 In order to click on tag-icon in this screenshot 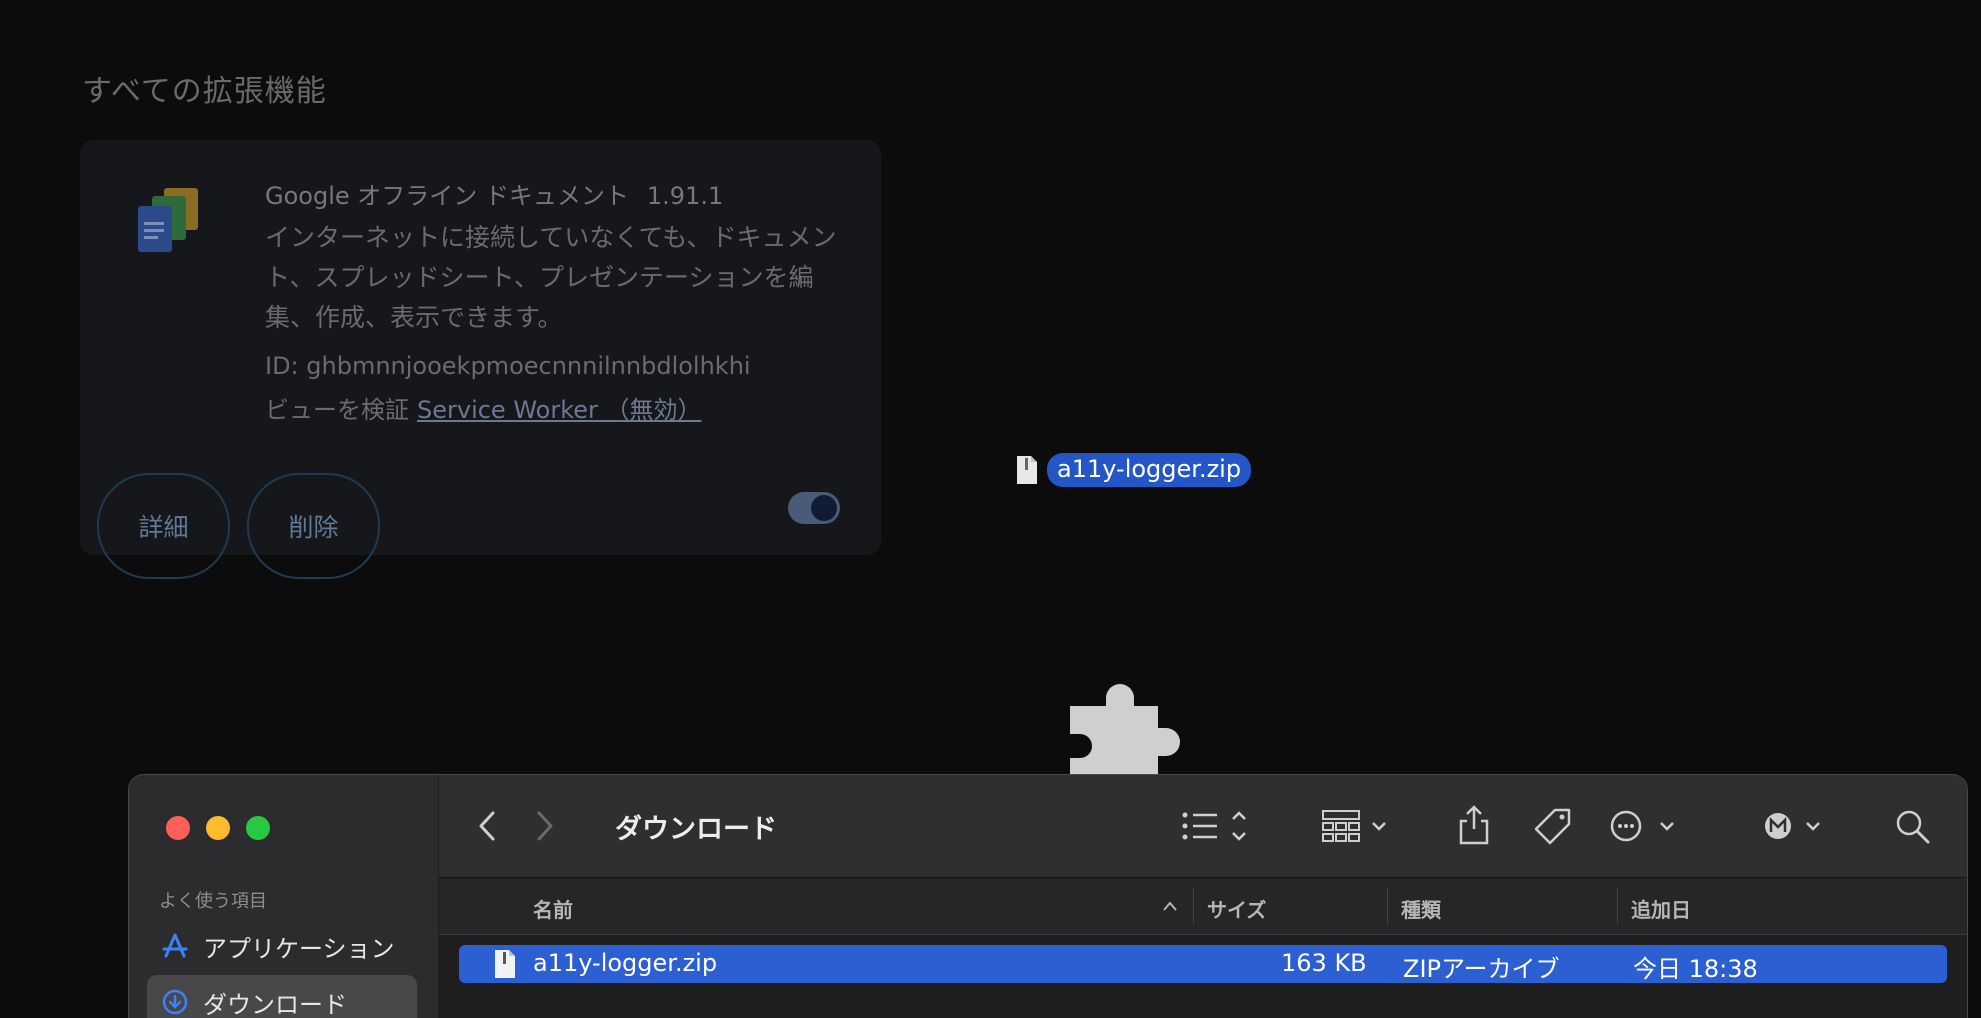, I will do `click(1553, 826)`.